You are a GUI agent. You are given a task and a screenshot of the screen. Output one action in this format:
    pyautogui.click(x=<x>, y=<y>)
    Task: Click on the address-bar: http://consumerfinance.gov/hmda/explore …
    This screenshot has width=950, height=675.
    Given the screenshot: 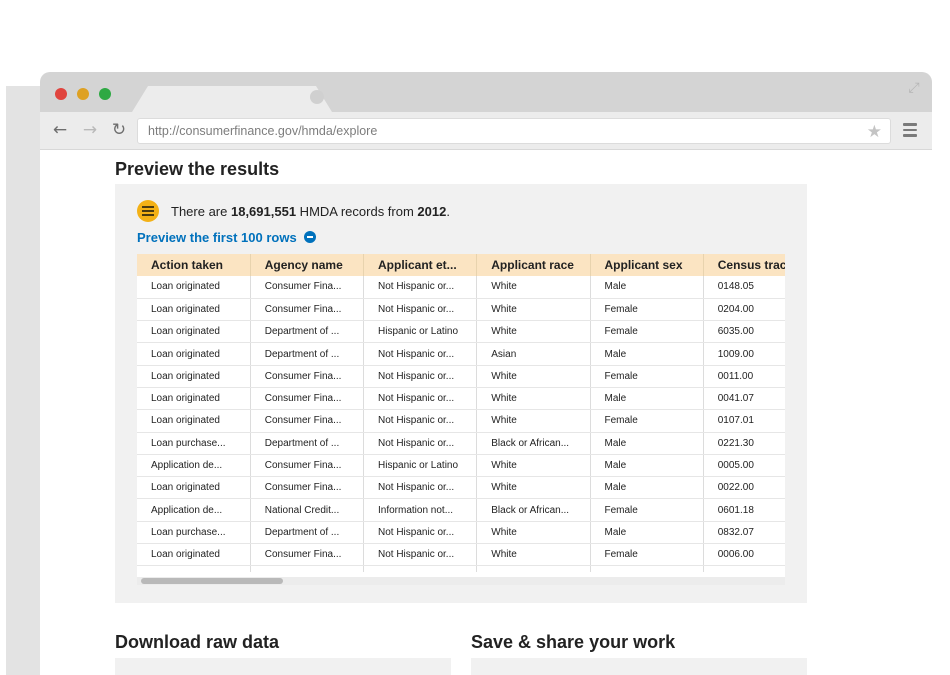 What is the action you would take?
    pyautogui.click(x=514, y=131)
    